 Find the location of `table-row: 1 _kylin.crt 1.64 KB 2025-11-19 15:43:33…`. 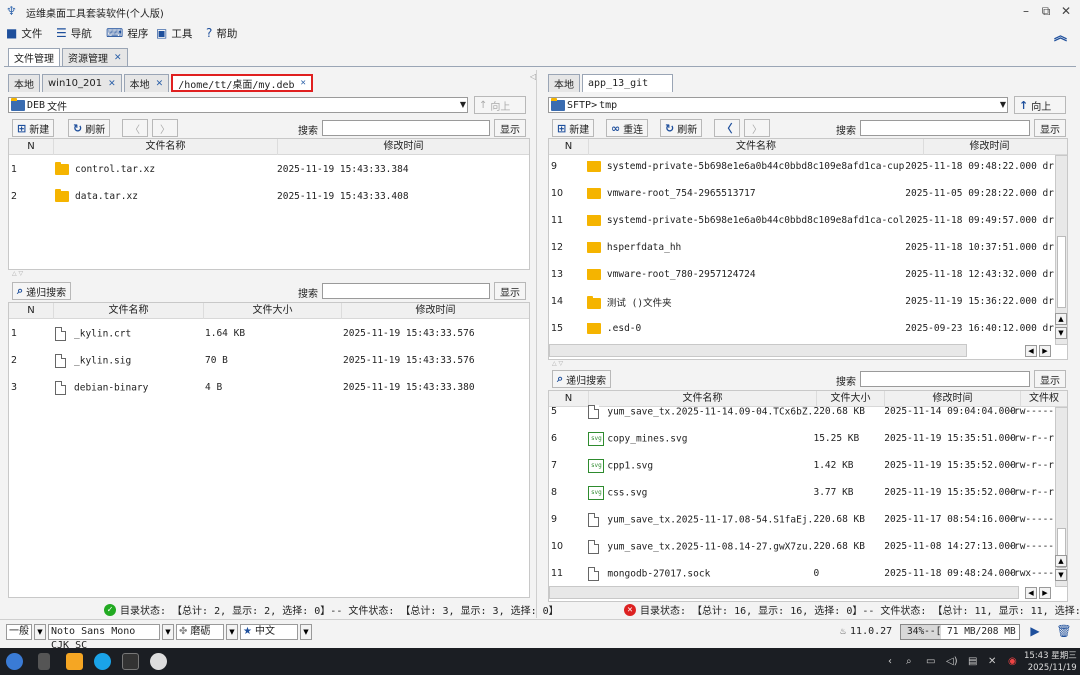

table-row: 1 _kylin.crt 1.64 KB 2025-11-19 15:43:33… is located at coordinates (269, 333).